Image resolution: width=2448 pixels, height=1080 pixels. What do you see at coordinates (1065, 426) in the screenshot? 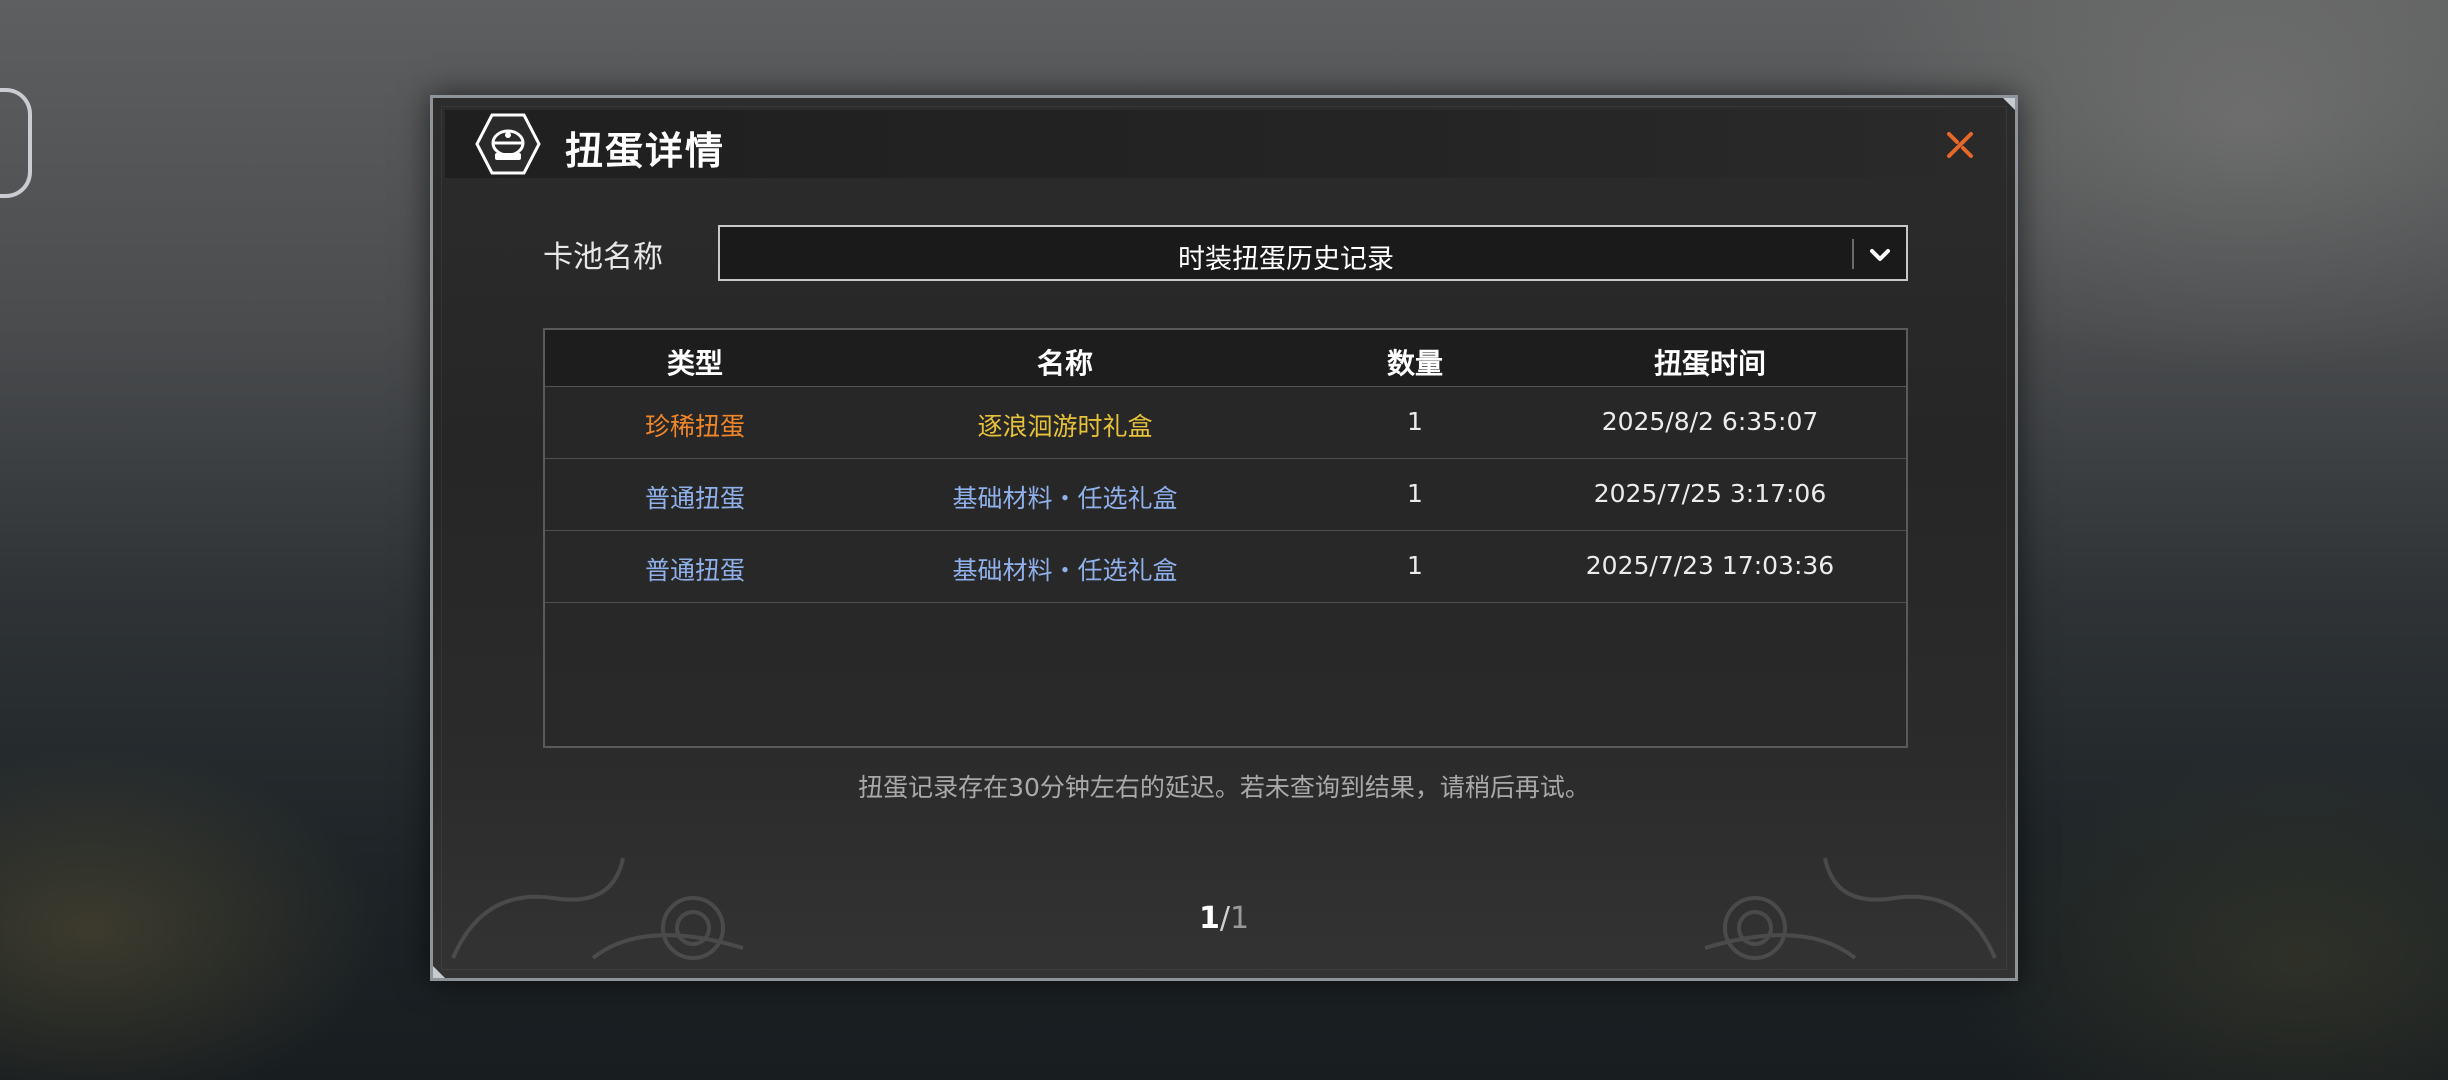
I see `cell-name: 逐浪洄游时礼盒` at bounding box center [1065, 426].